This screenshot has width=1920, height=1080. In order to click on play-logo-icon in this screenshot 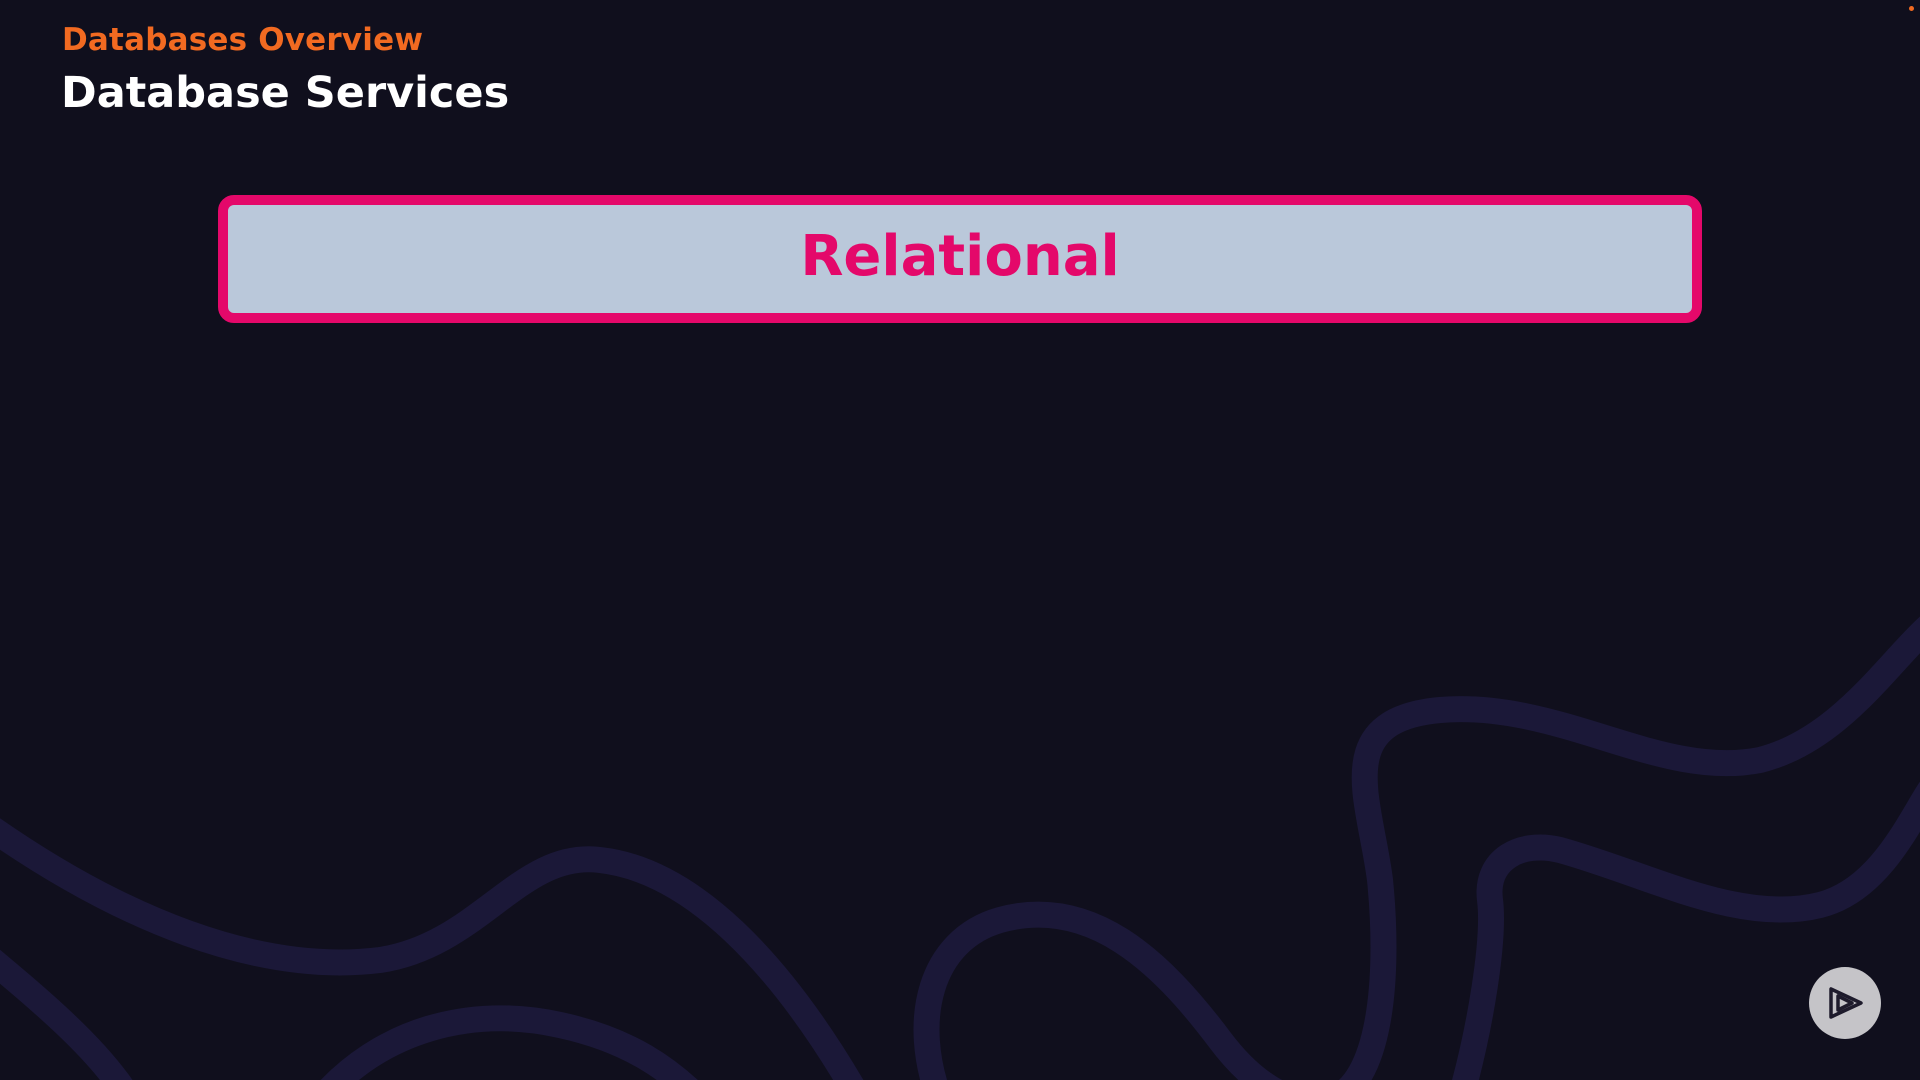, I will do `click(1845, 1003)`.